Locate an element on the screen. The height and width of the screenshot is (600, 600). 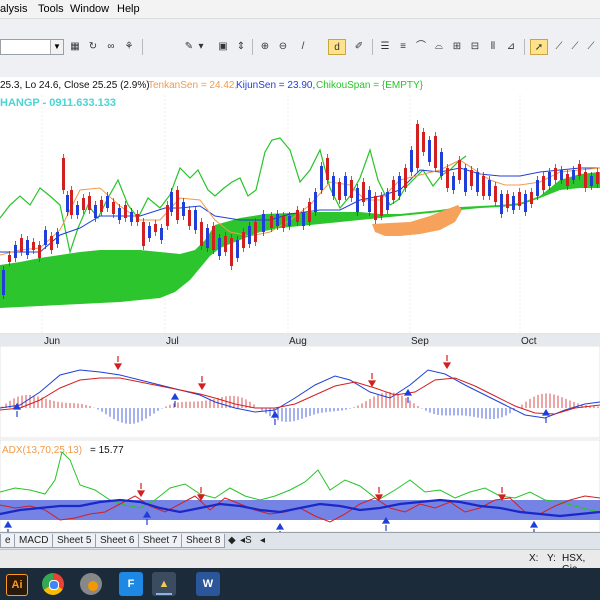
horizontal-lines-icon: ≡ is located at coordinates (403, 47).